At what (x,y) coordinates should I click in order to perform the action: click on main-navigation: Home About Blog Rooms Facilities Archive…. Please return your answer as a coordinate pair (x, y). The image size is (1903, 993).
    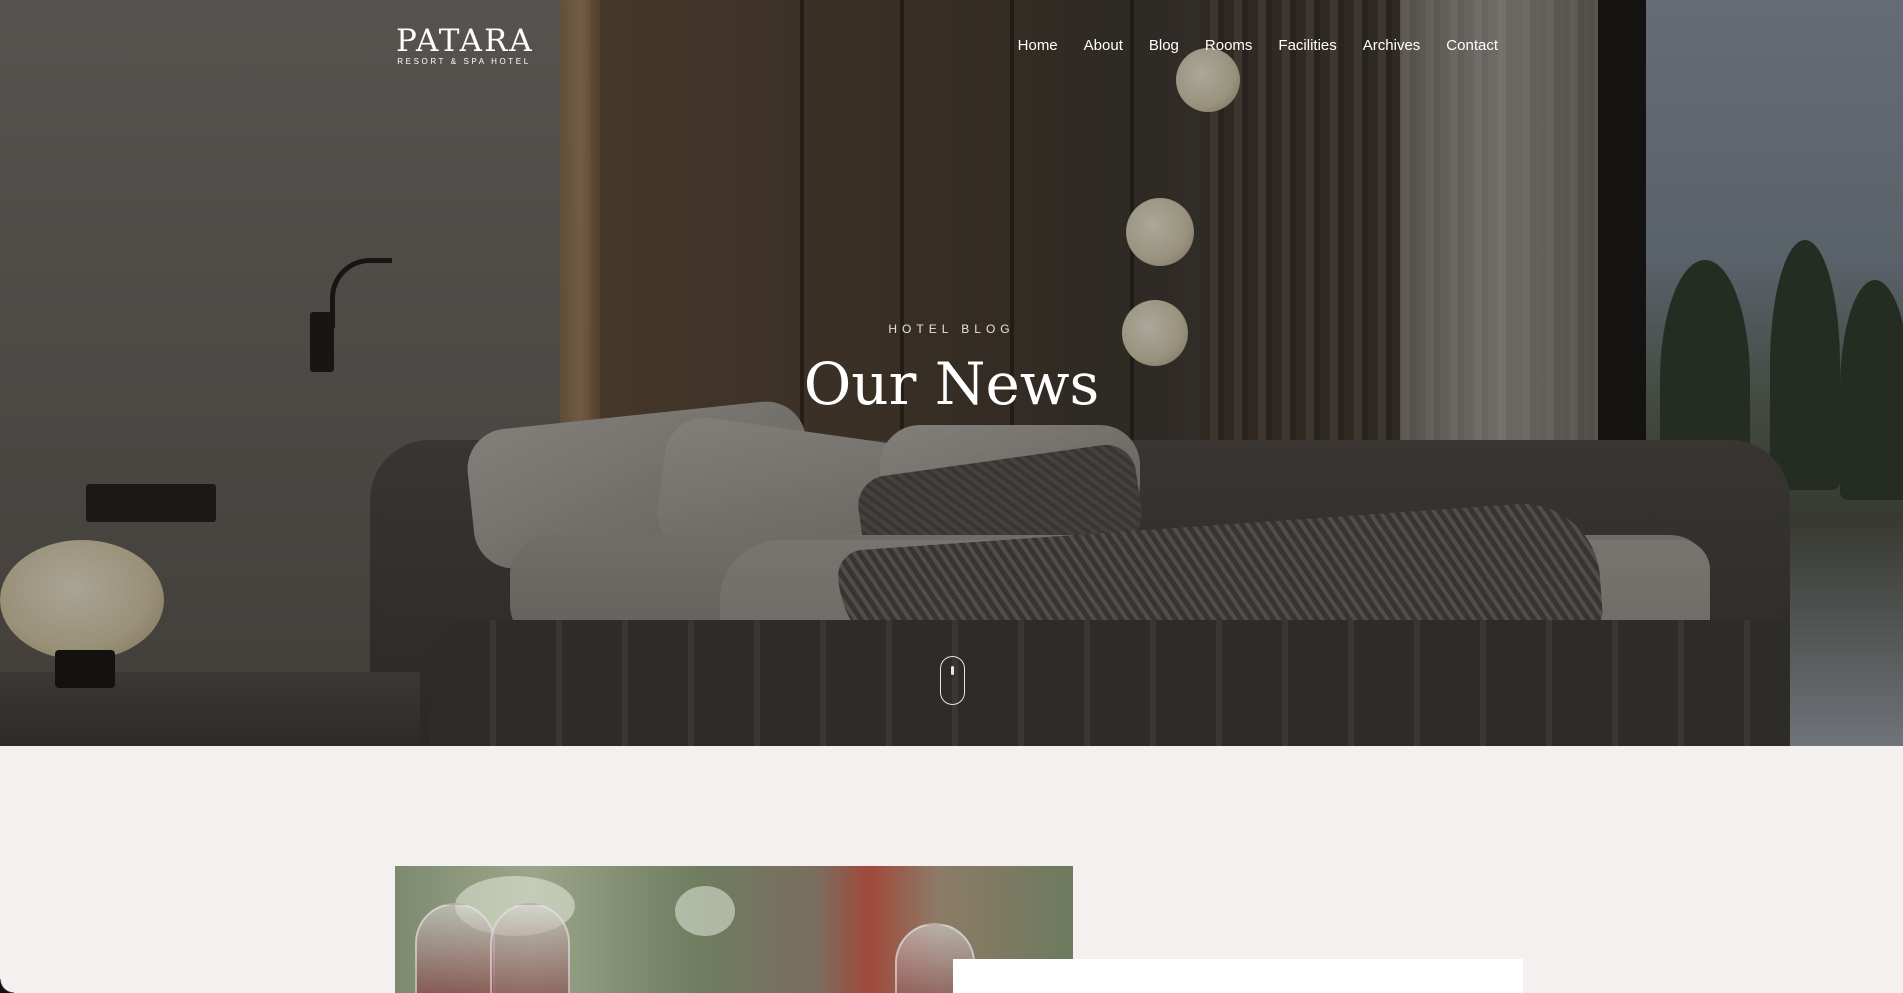
    Looking at the image, I should click on (1258, 45).